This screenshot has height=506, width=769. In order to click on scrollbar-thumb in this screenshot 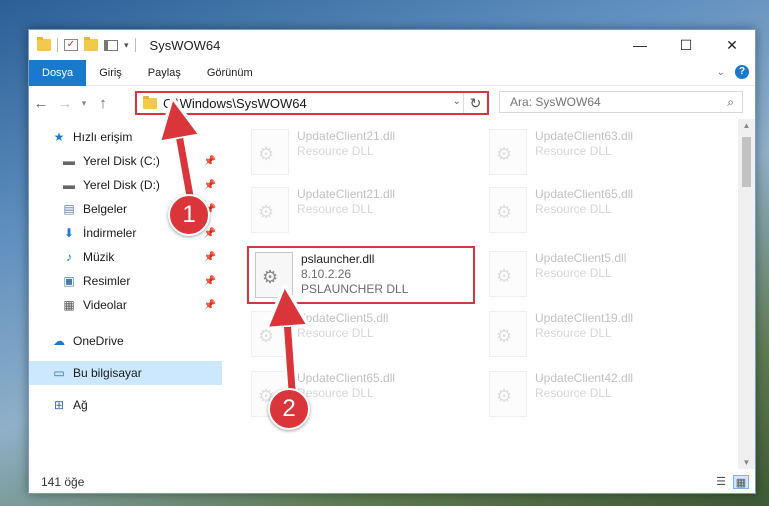, I will do `click(746, 162)`.